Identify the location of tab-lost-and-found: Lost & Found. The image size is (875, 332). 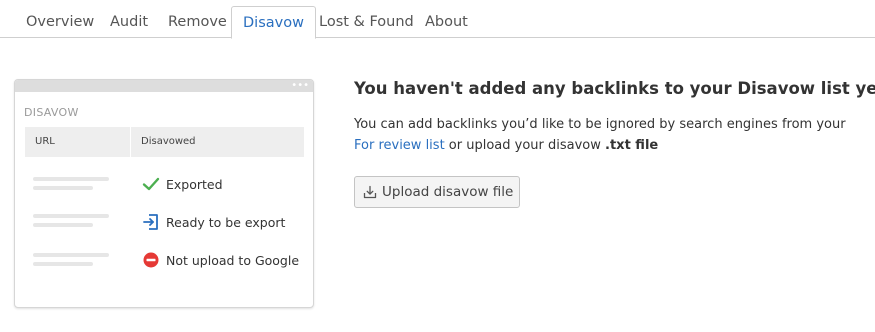
(366, 22).